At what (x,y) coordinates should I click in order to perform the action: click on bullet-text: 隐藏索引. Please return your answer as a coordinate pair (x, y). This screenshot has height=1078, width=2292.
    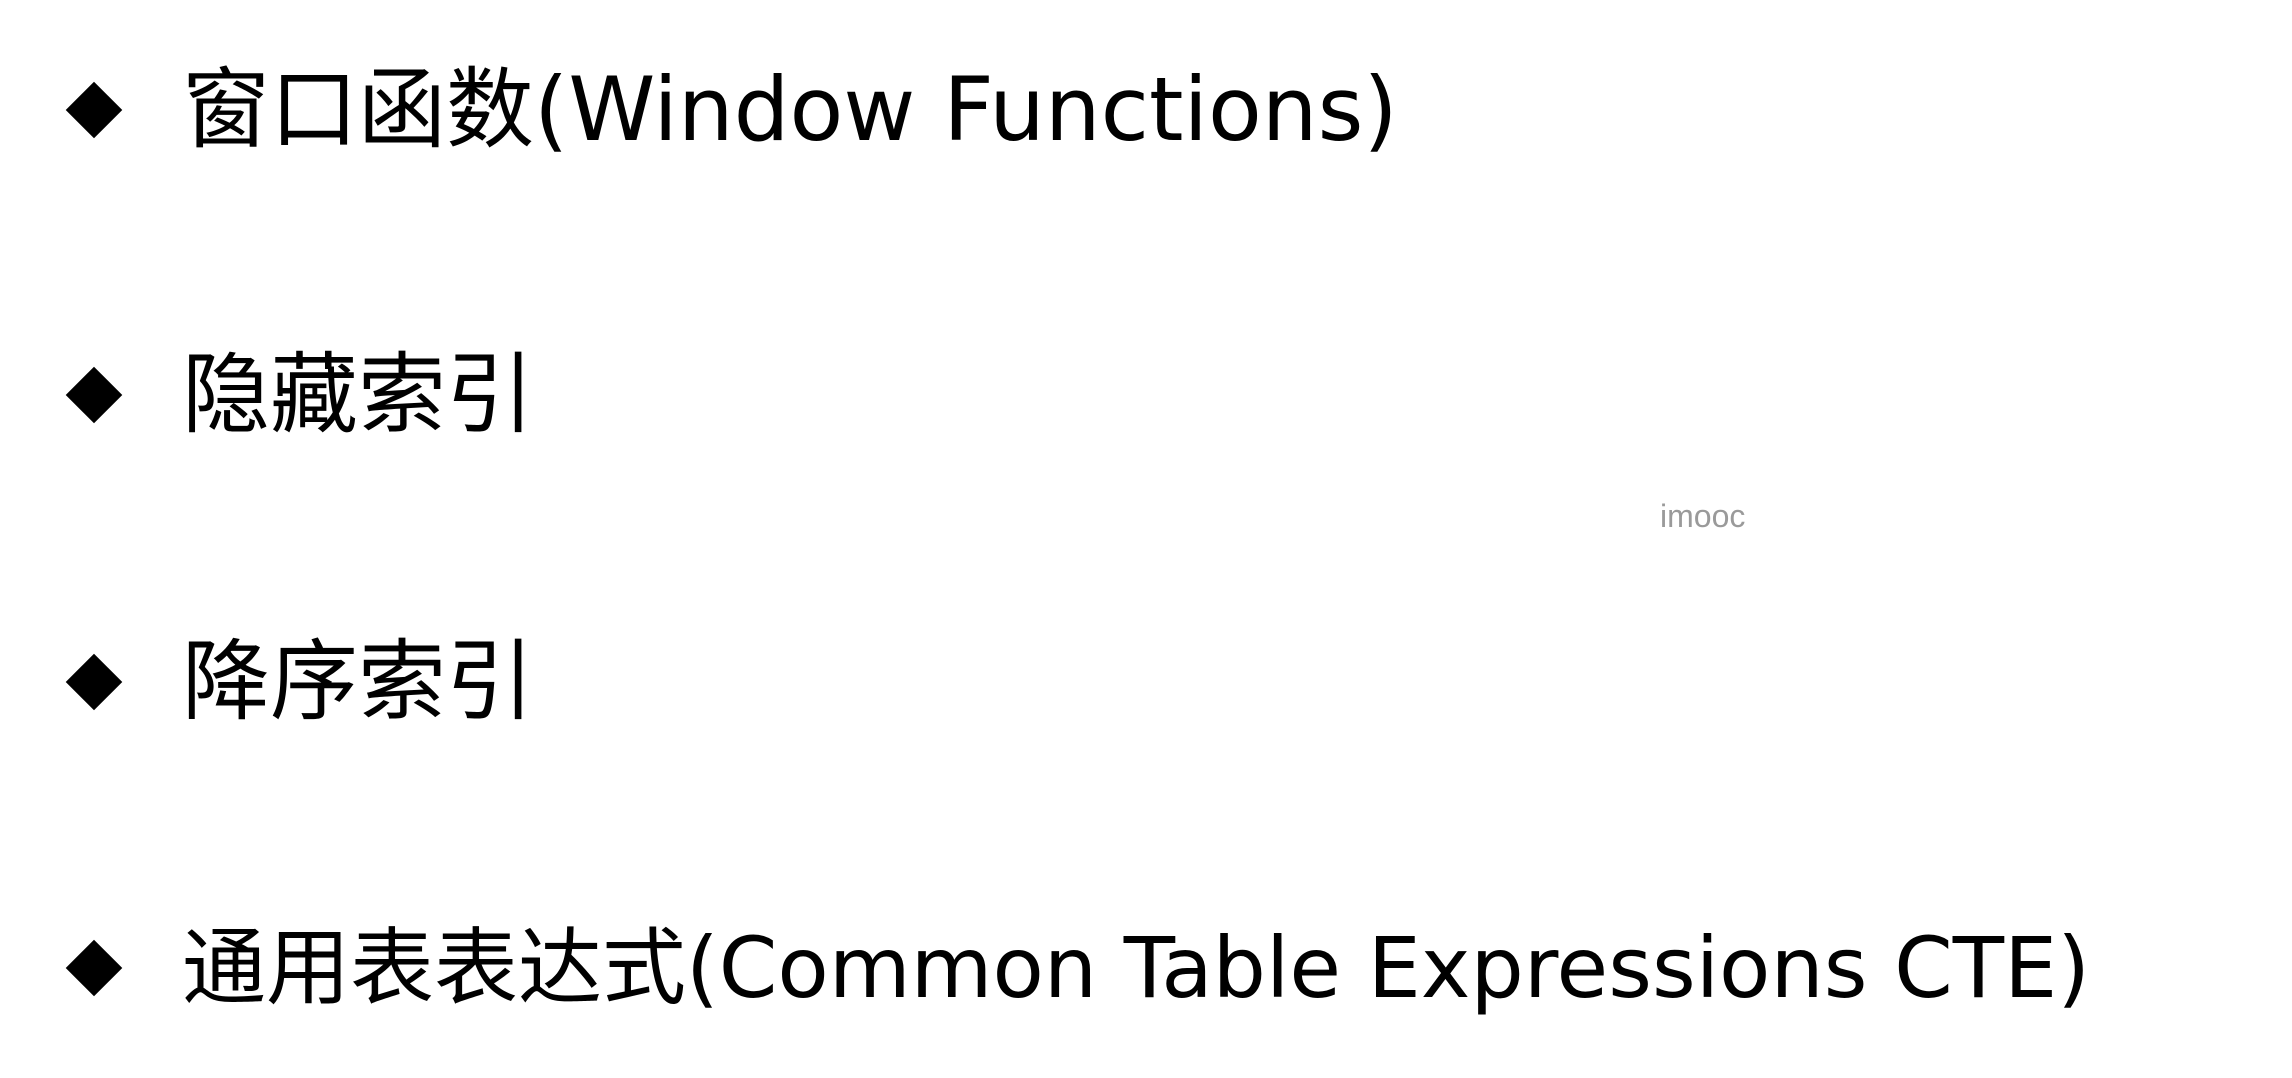
    Looking at the image, I should click on (358, 394).